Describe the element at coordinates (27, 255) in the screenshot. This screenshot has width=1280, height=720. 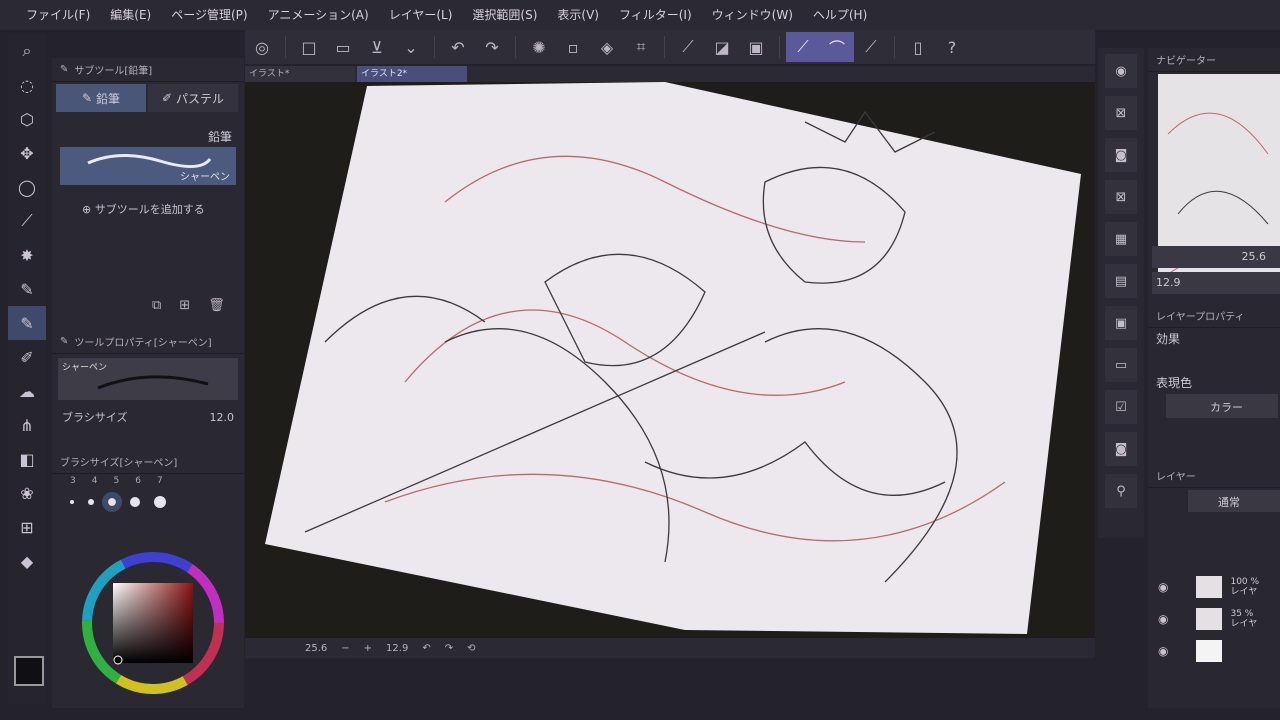
I see `magic-wand-icon: ✸` at that location.